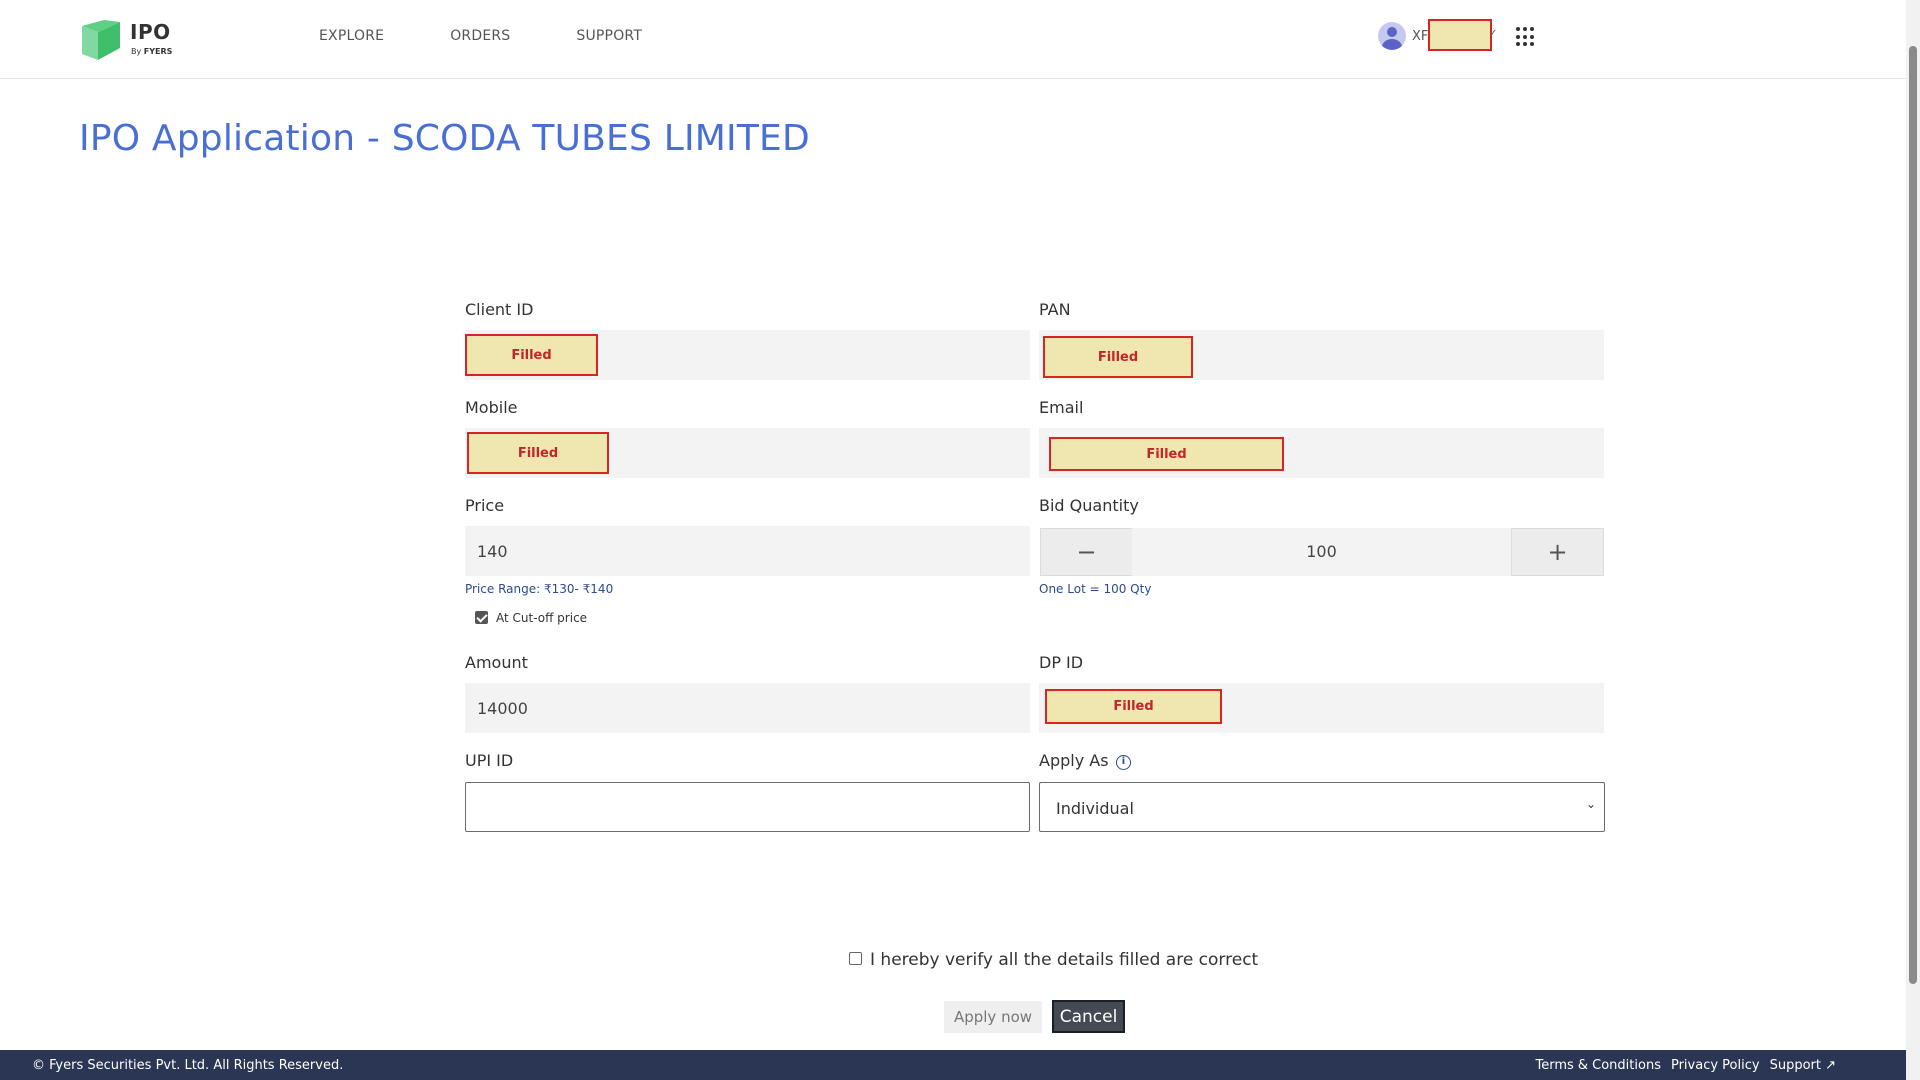 Image resolution: width=1920 pixels, height=1080 pixels. Describe the element at coordinates (499, 309) in the screenshot. I see `client-id-label: Client ID` at that location.